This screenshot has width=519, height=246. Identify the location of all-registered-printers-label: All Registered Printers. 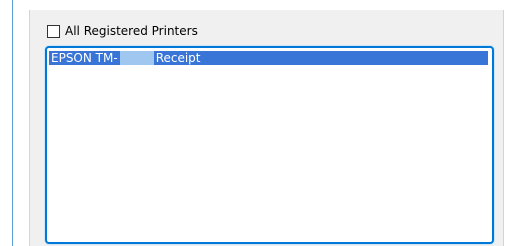
(131, 31).